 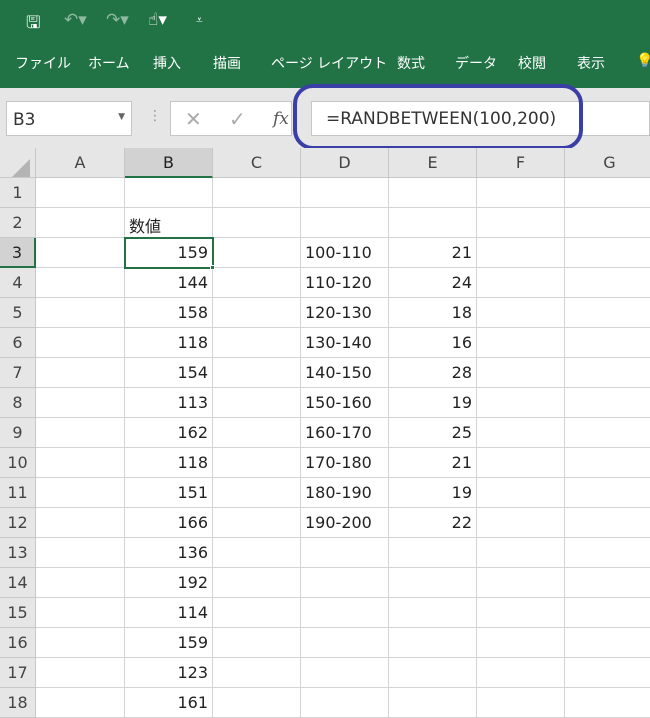 What do you see at coordinates (80, 313) in the screenshot?
I see `cell-A5` at bounding box center [80, 313].